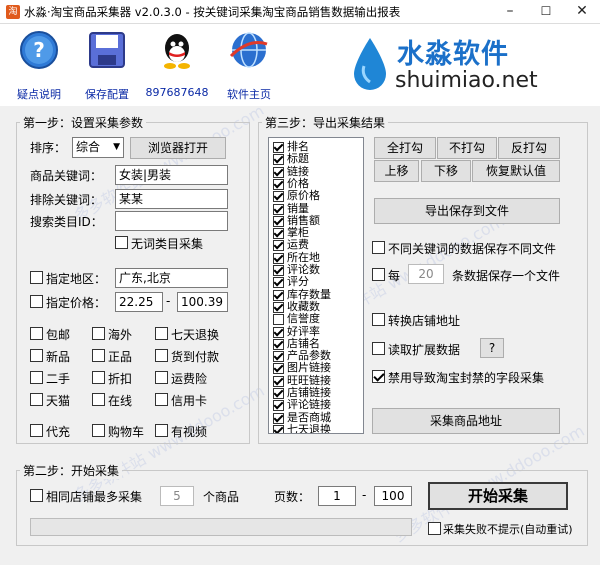 This screenshot has height=565, width=600. I want to click on diff-files-checkbox, so click(378, 247).